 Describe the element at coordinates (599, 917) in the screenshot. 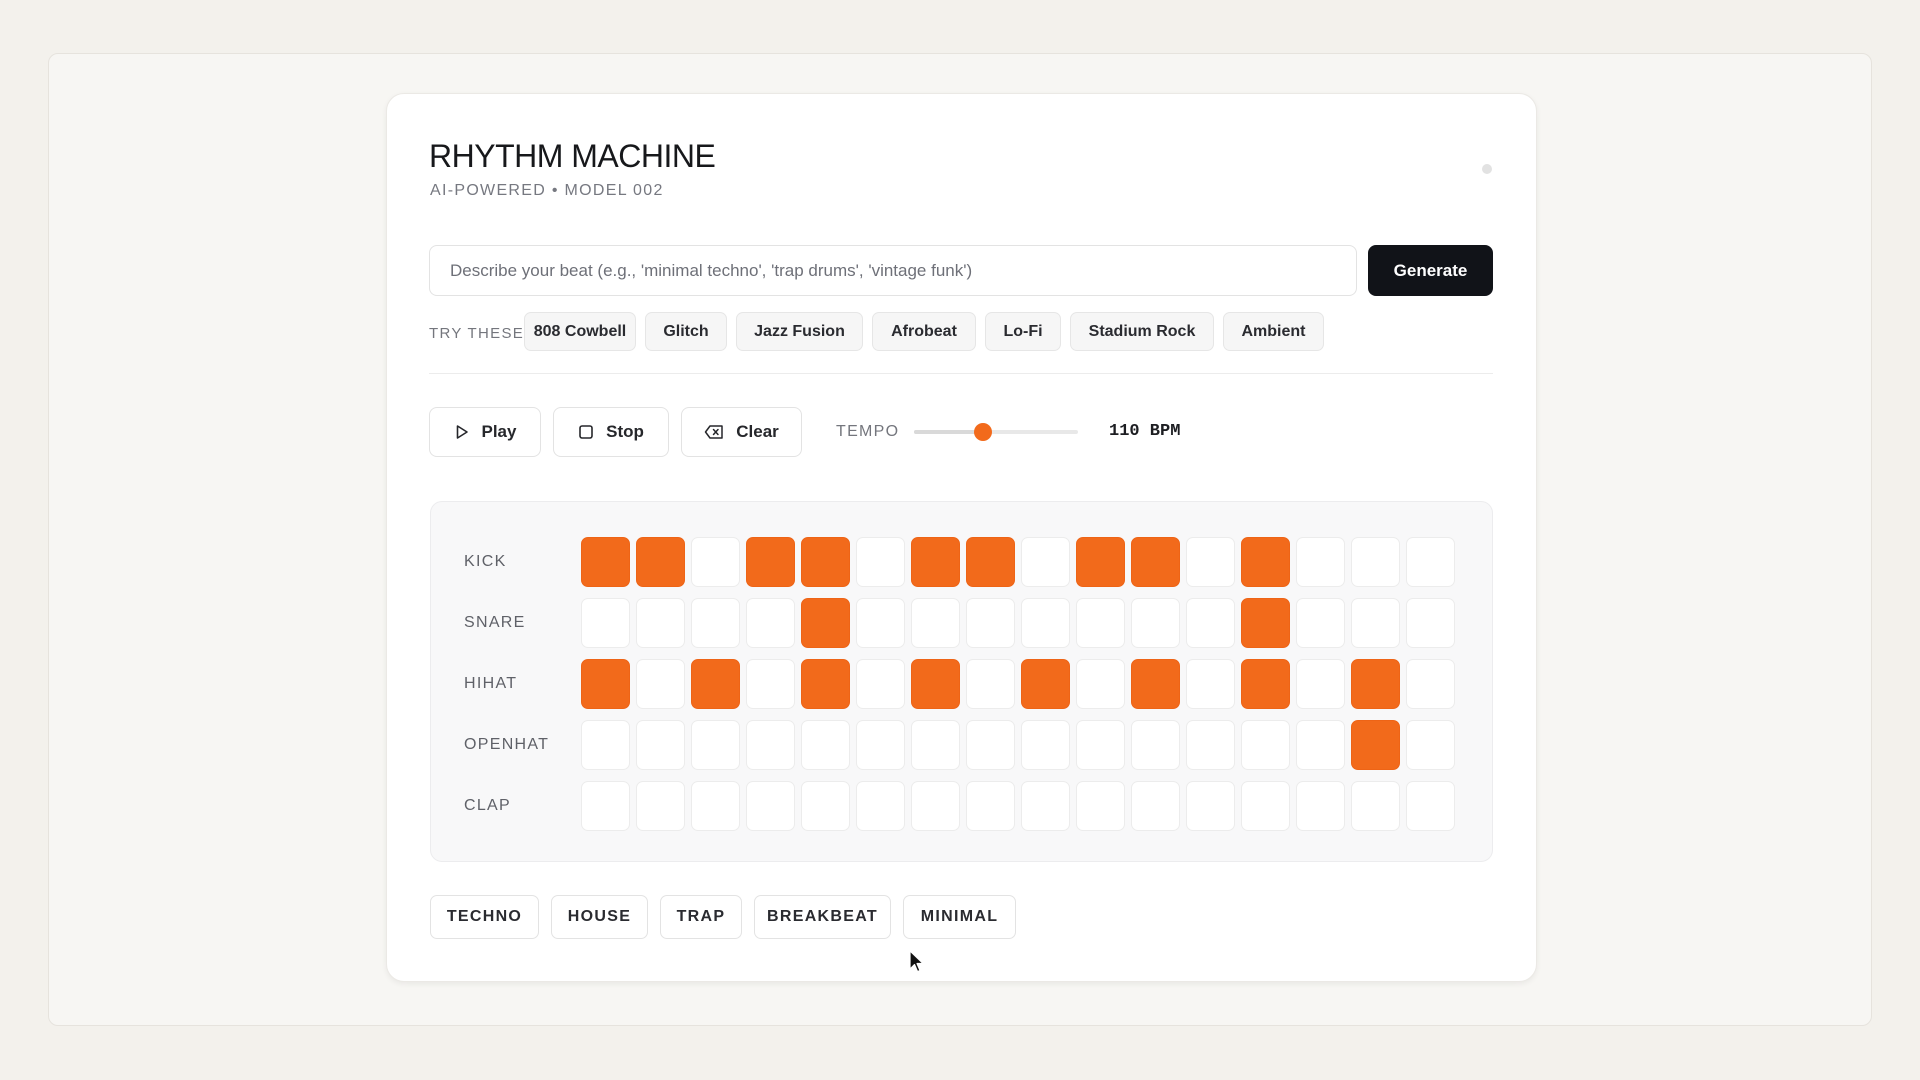

I see `preset-house: HOUSE` at that location.